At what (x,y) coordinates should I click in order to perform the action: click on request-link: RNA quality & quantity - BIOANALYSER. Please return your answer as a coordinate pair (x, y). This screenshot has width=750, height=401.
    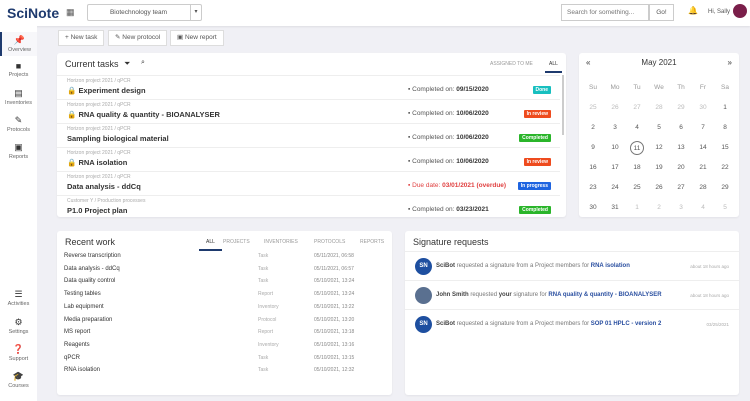
    Looking at the image, I should click on (604, 295).